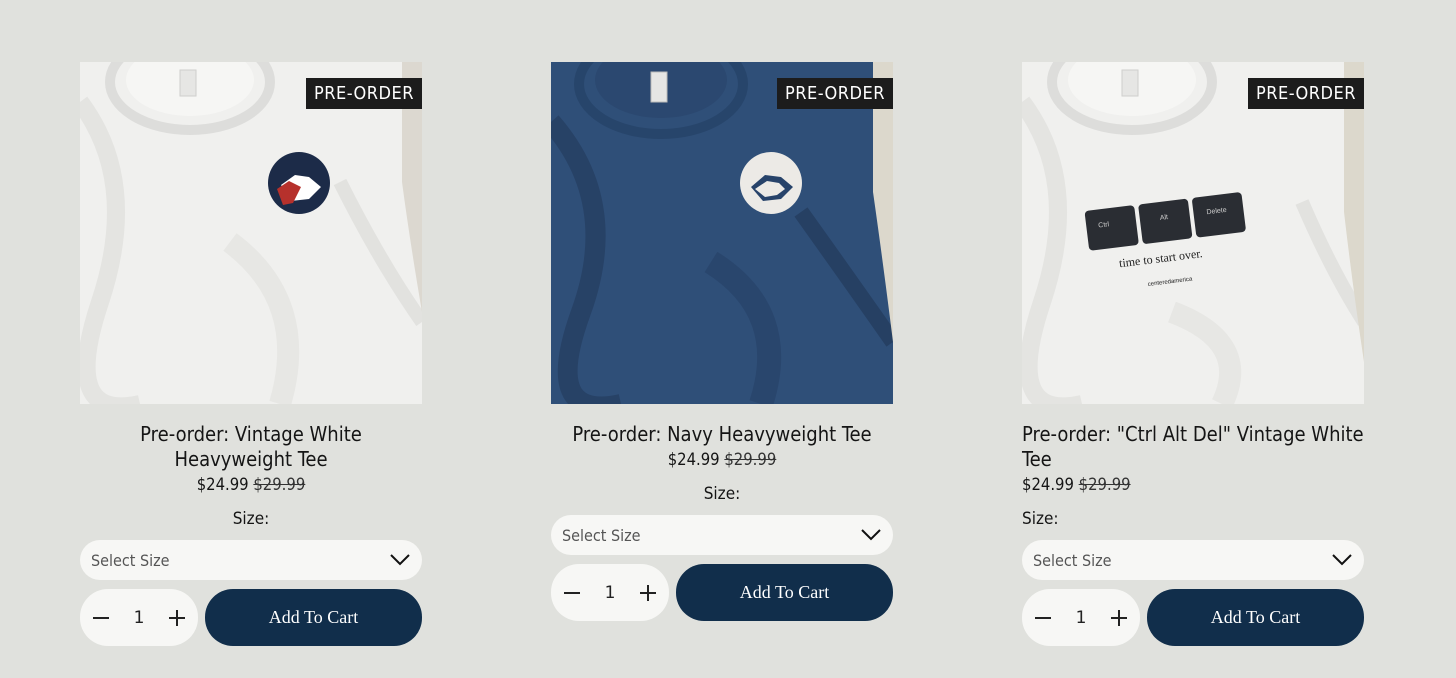 This screenshot has width=1456, height=678. I want to click on product-title: Pre-order: Navy Heavyweight Tee, so click(722, 434).